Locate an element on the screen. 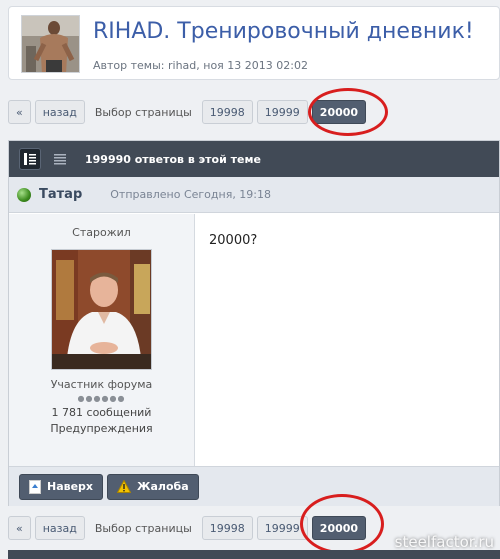 This screenshot has height=559, width=500. first-page-button: « is located at coordinates (19, 112).